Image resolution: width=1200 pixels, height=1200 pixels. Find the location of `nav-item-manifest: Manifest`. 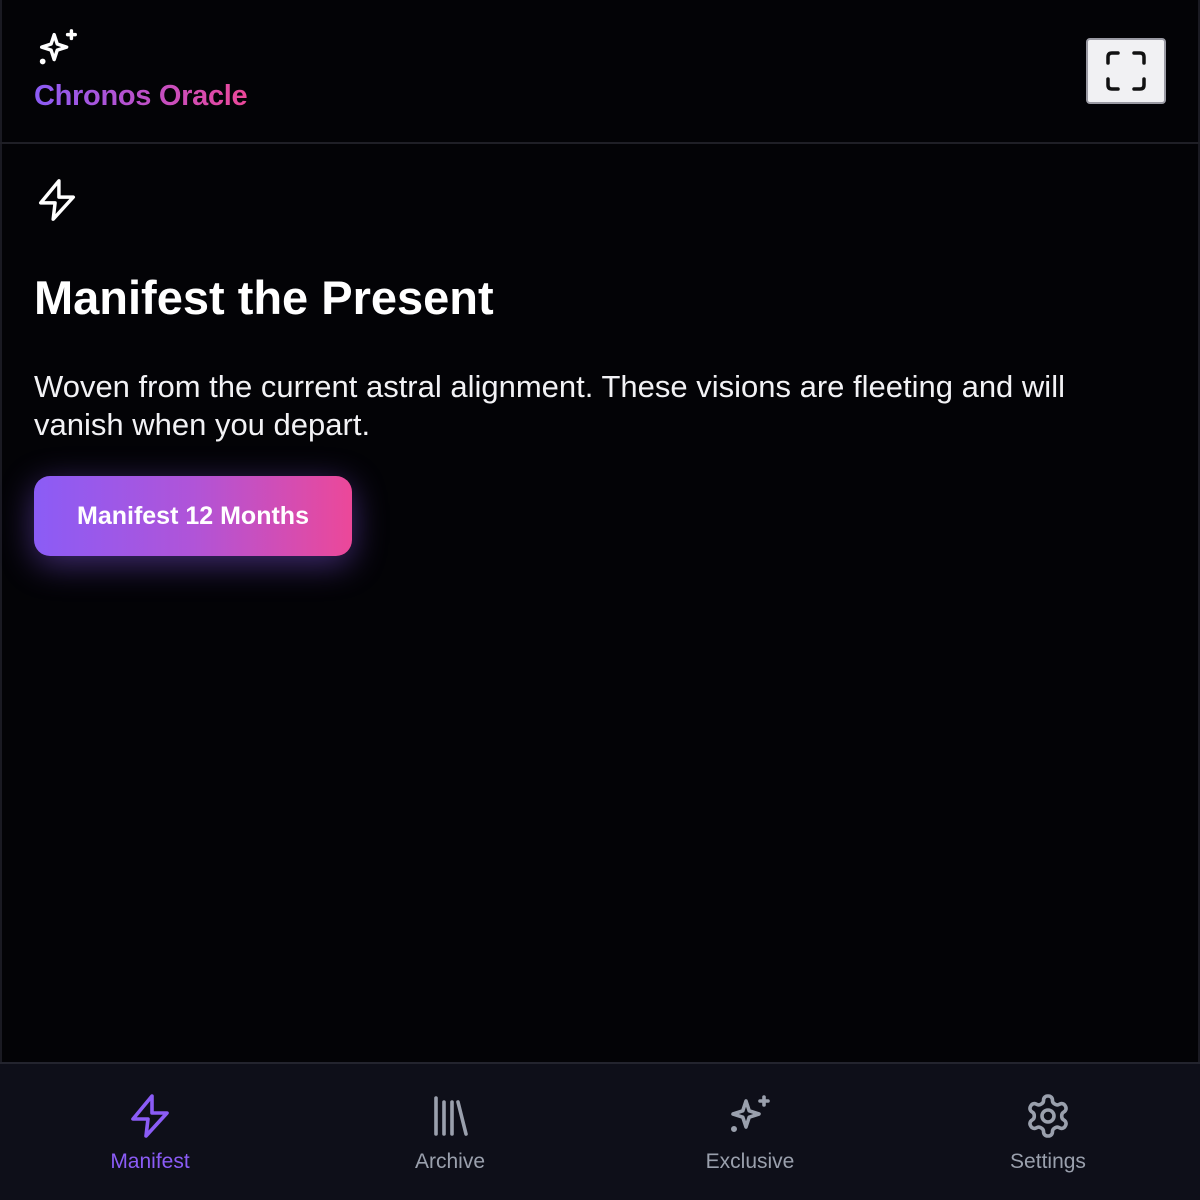

nav-item-manifest: Manifest is located at coordinates (150, 1132).